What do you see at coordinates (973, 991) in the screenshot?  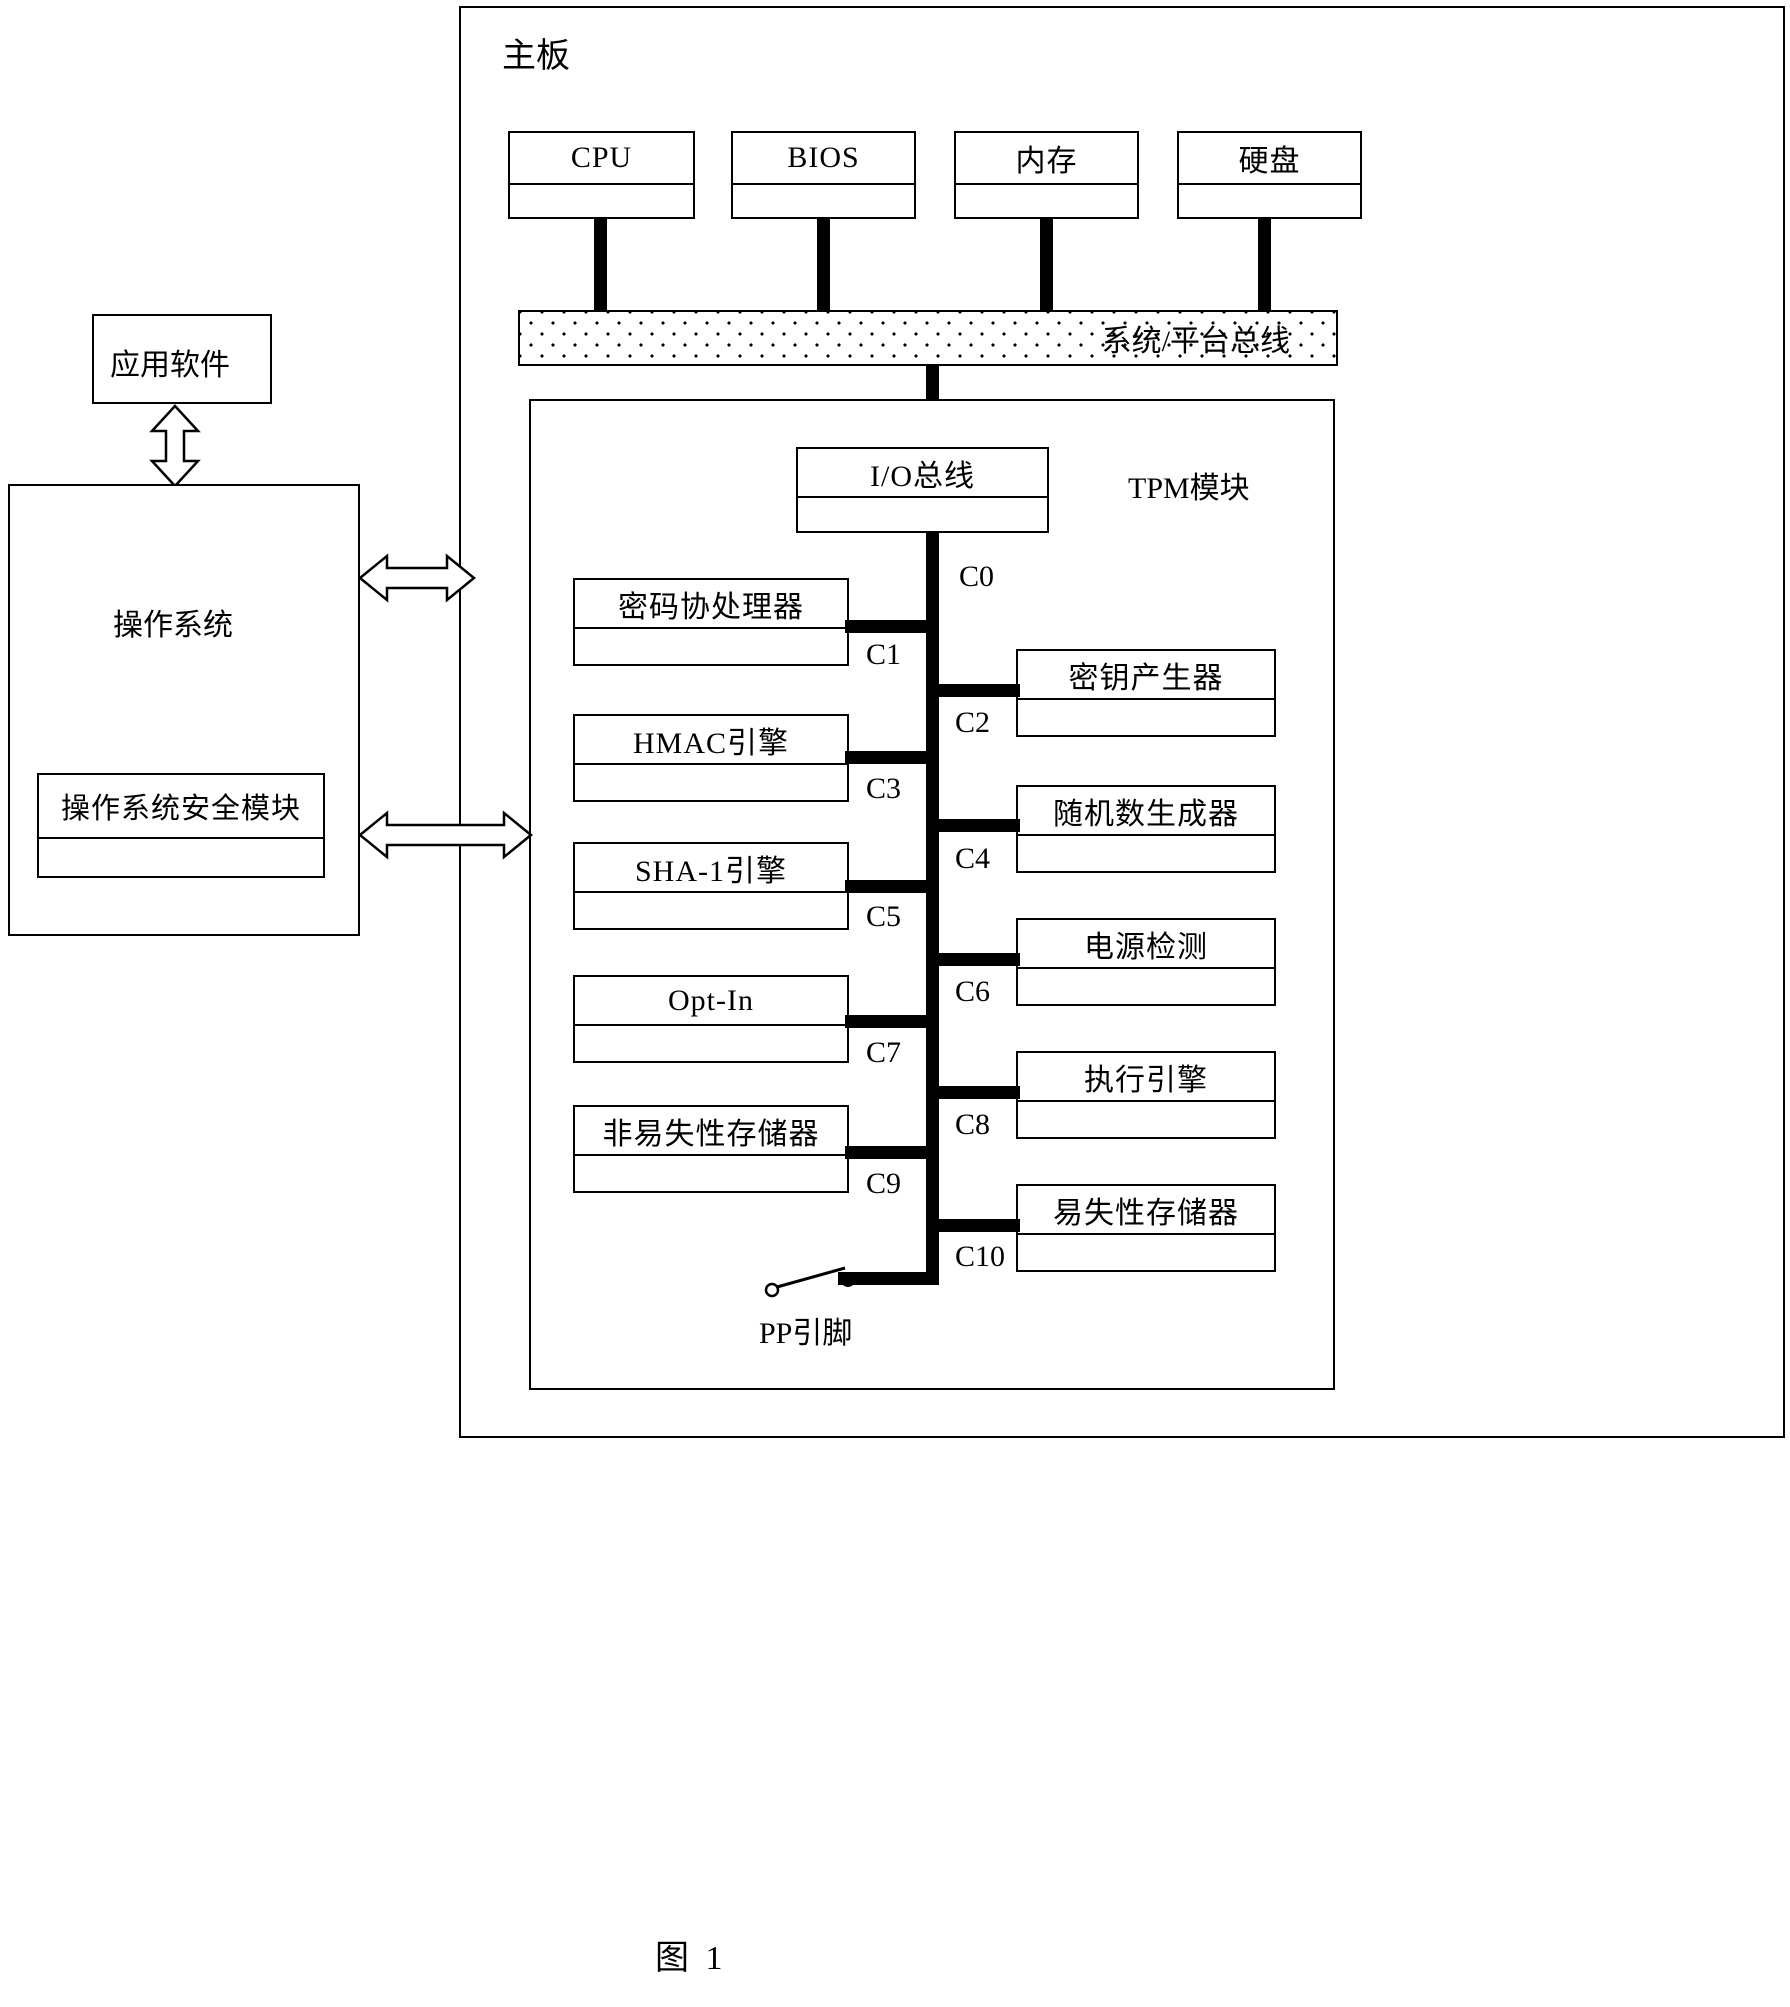 I see `connector-c6-label: C6` at bounding box center [973, 991].